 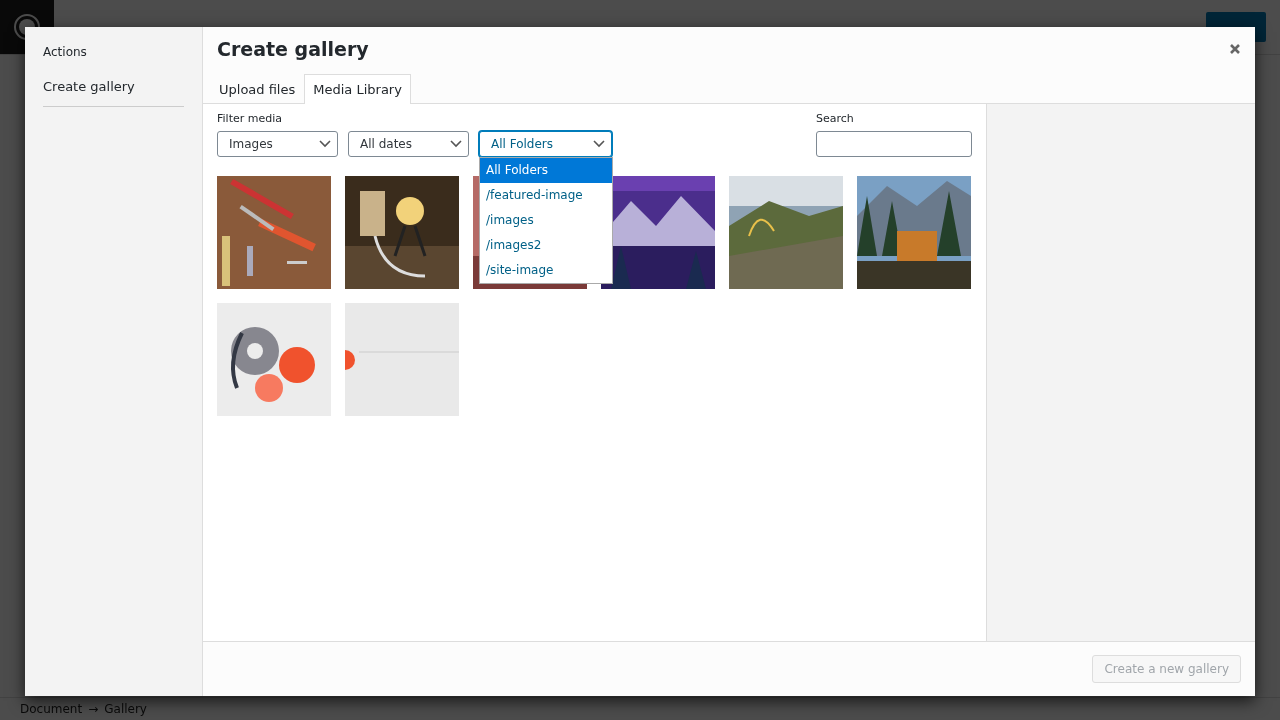 What do you see at coordinates (51, 709) in the screenshot?
I see `breadcrumb: Document` at bounding box center [51, 709].